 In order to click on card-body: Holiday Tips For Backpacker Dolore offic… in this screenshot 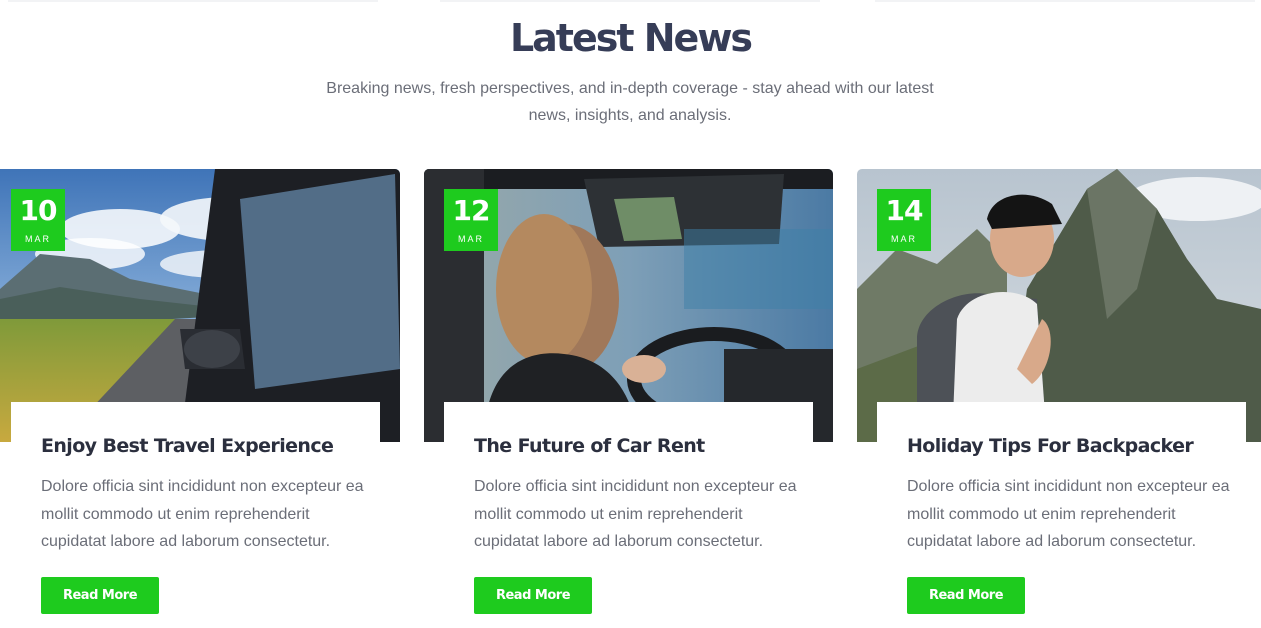, I will do `click(1061, 515)`.